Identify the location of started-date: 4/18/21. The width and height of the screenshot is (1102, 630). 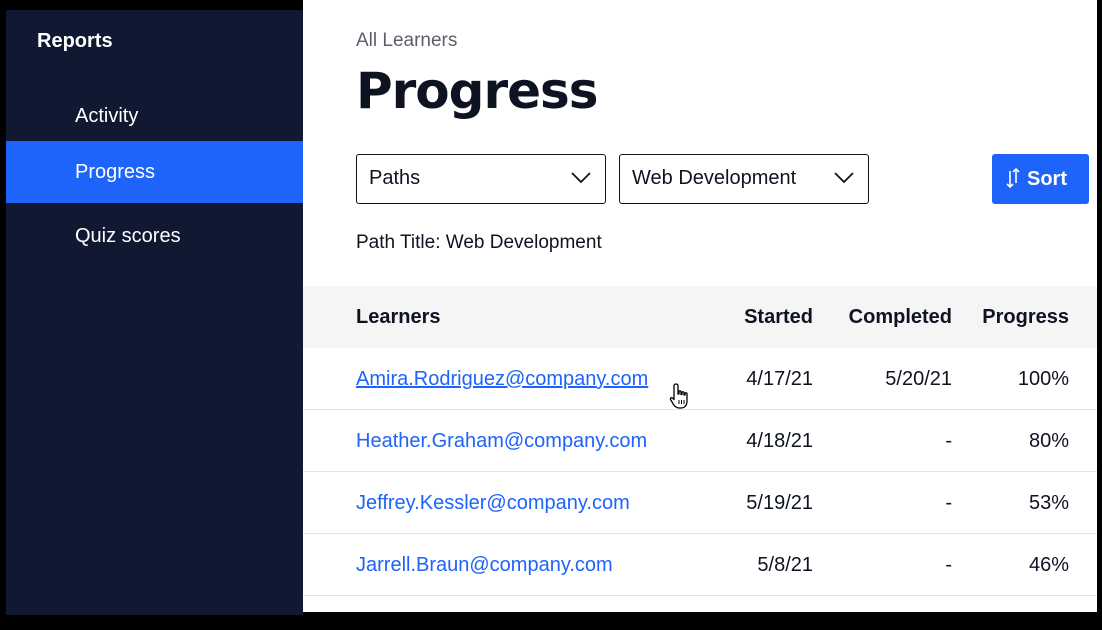
(779, 441).